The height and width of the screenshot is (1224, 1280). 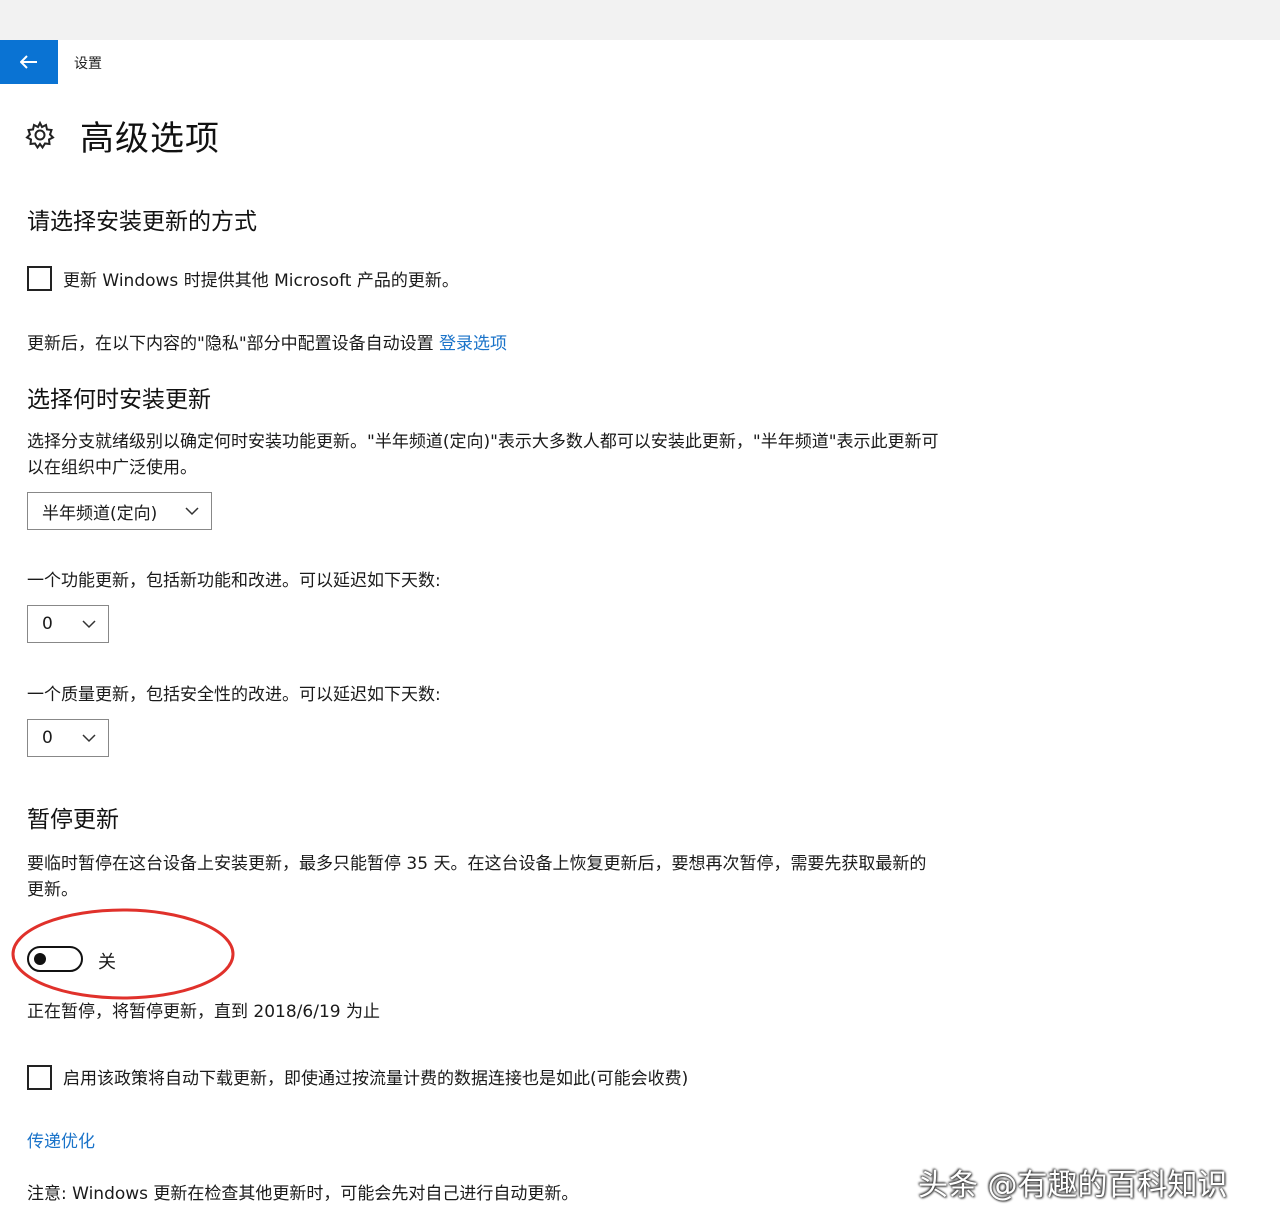 I want to click on privacy-text-row: 更新后，在以下内容的"隐私"部分中配置设备自动设置 登录选项, so click(x=267, y=344).